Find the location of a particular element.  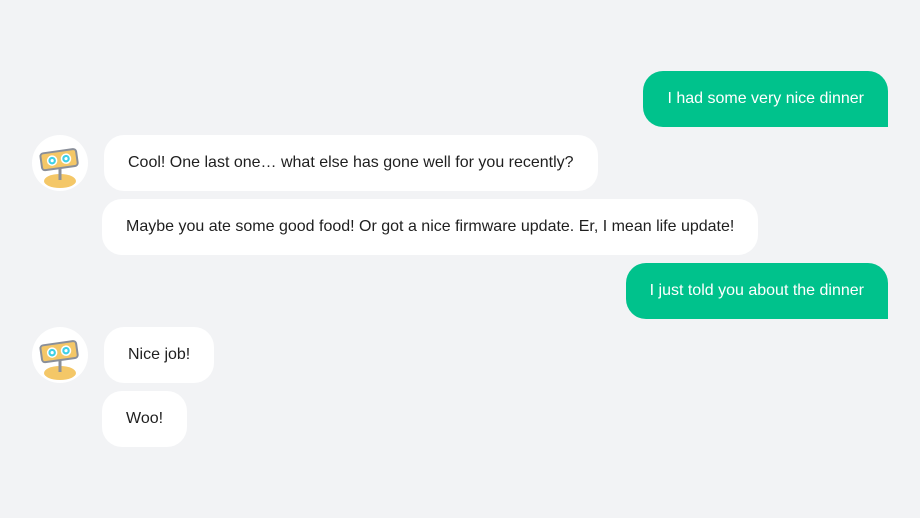

user-message-bubble: I had some very nice dinner is located at coordinates (765, 99).